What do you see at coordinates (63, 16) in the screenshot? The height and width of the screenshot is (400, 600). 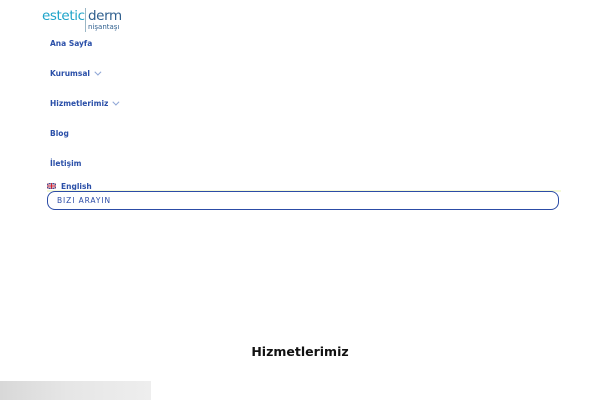 I see `logo-brand-main: estetic` at bounding box center [63, 16].